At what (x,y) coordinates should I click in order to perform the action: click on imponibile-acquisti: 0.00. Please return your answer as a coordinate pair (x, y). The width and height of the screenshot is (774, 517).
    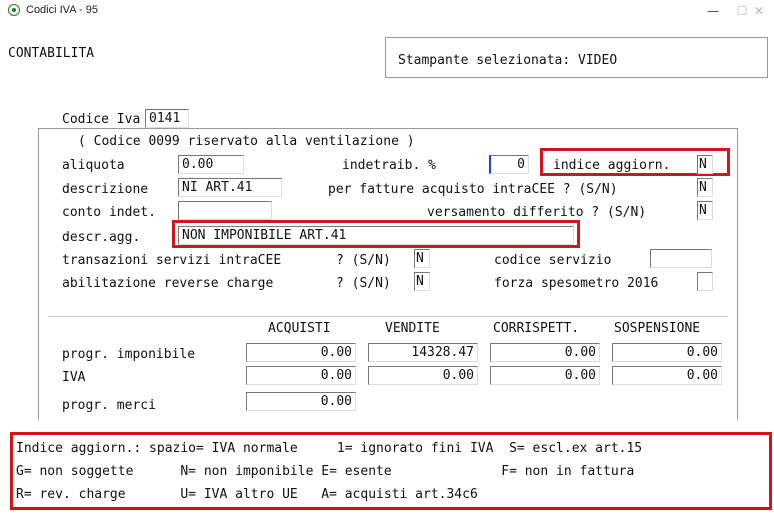
    Looking at the image, I should click on (301, 352).